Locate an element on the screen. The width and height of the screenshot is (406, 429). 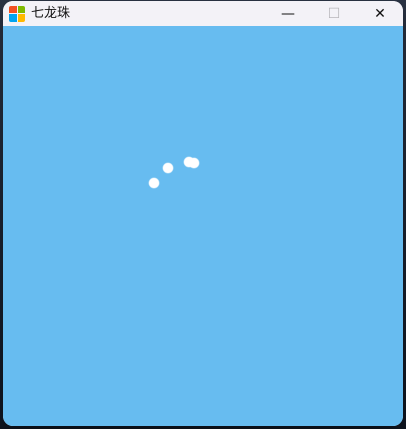
caption-buttons: — ☐ ✕ is located at coordinates (334, 13).